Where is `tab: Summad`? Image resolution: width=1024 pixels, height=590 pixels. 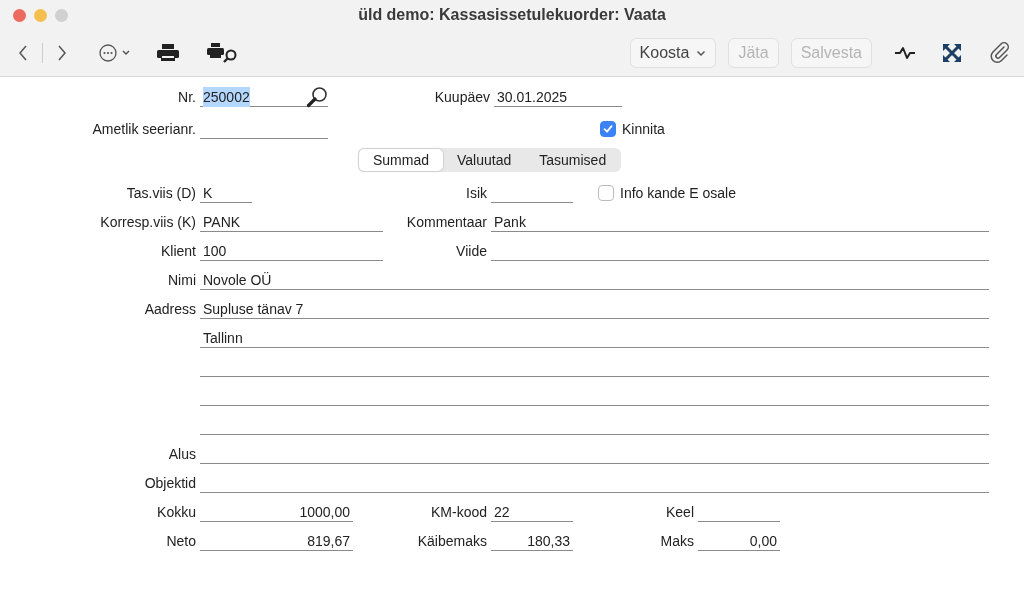
tab: Summad is located at coordinates (401, 160).